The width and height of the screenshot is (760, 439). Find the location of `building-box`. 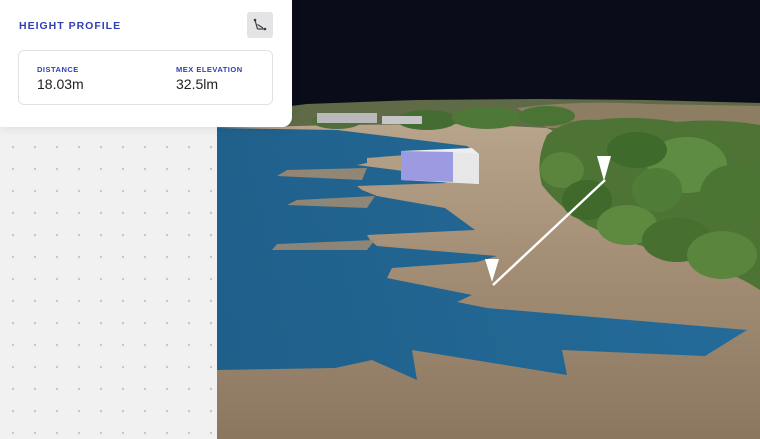

building-box is located at coordinates (440, 166).